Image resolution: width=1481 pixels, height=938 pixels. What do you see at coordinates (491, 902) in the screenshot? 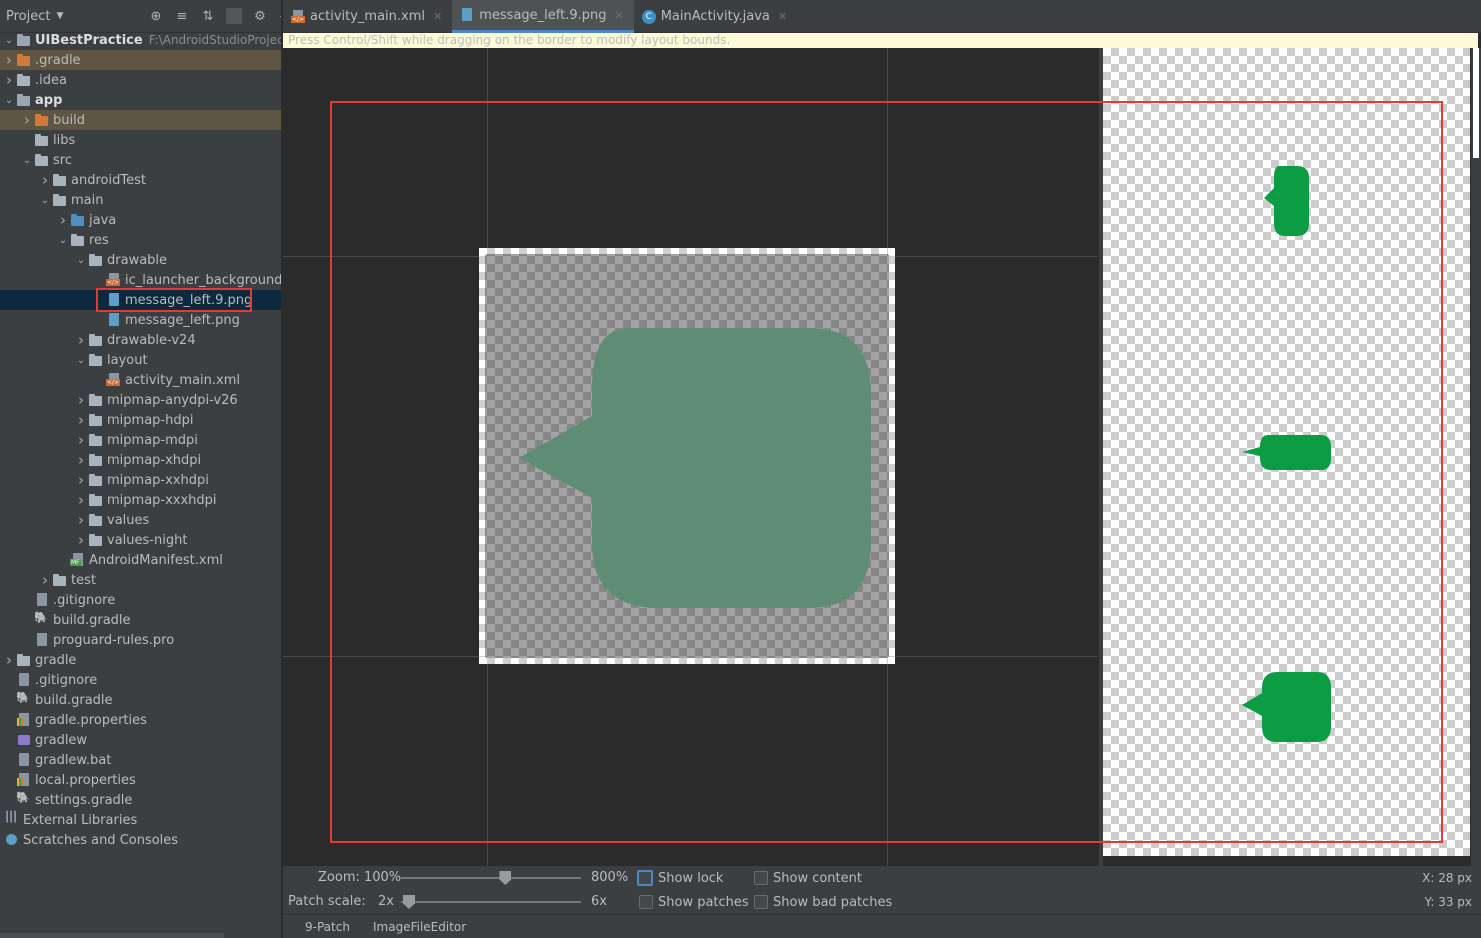
I see `patch-scale-slider` at bounding box center [491, 902].